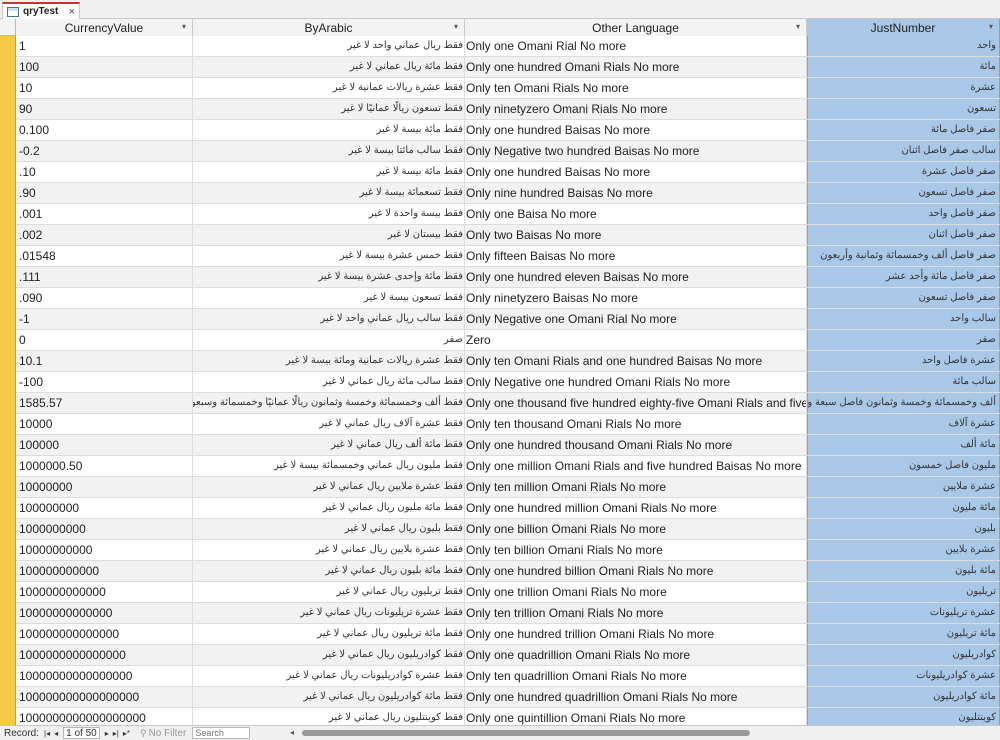  What do you see at coordinates (903, 634) in the screenshot?
I see `cell-just-number: مائة تريليون` at bounding box center [903, 634].